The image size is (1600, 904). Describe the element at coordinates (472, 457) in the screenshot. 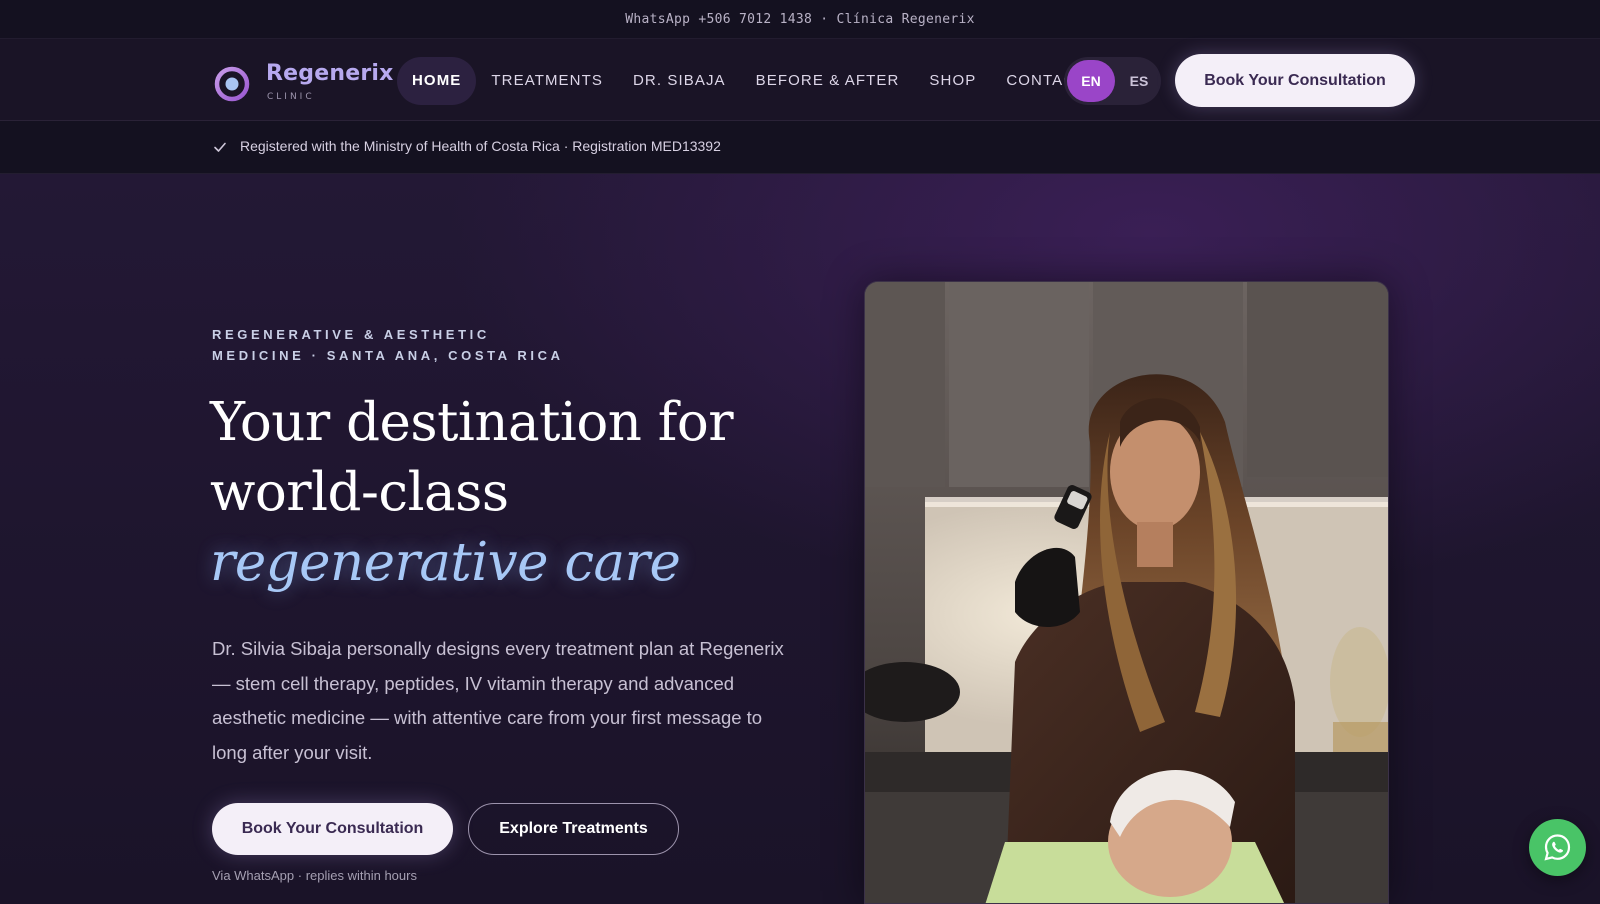

I see `hero-headline-text: Your destination for world-class` at that location.